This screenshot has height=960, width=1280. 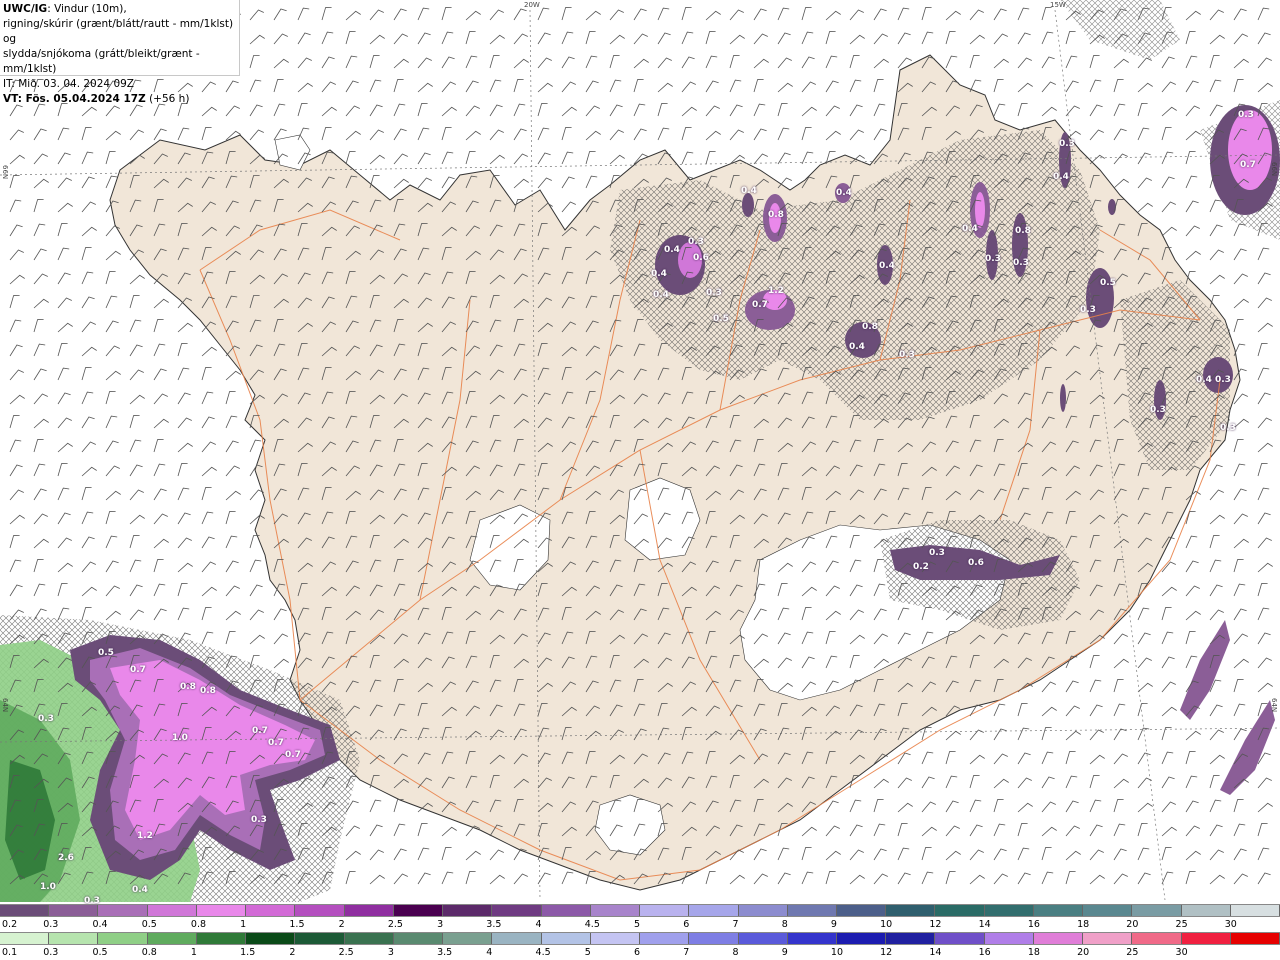 I want to click on colorbar-tick-label: 2, so click(x=341, y=924).